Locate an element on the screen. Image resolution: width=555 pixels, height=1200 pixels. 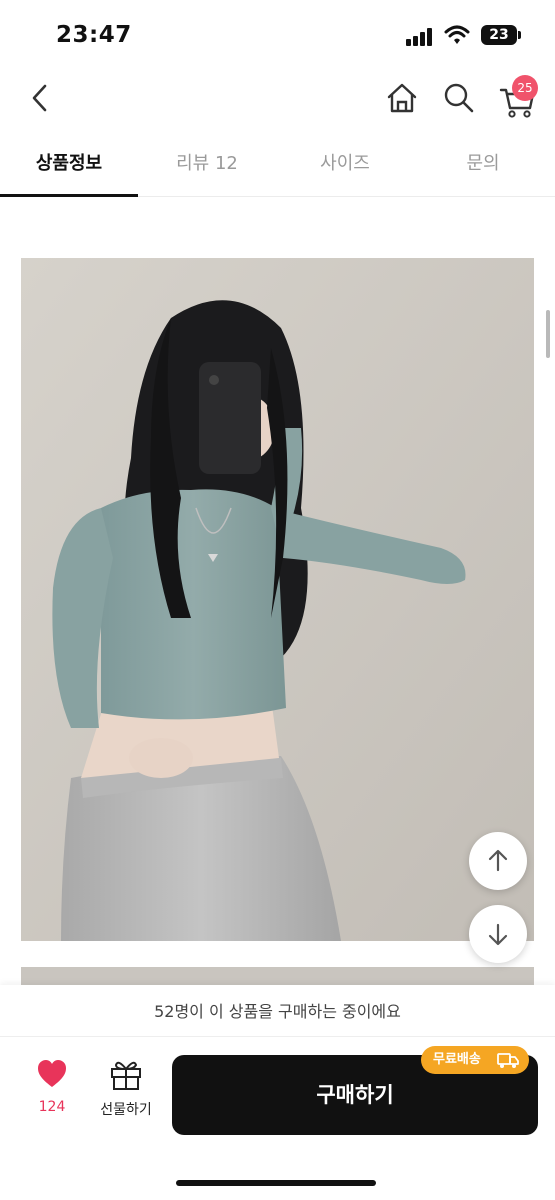
scroll-up-button is located at coordinates (498, 861).